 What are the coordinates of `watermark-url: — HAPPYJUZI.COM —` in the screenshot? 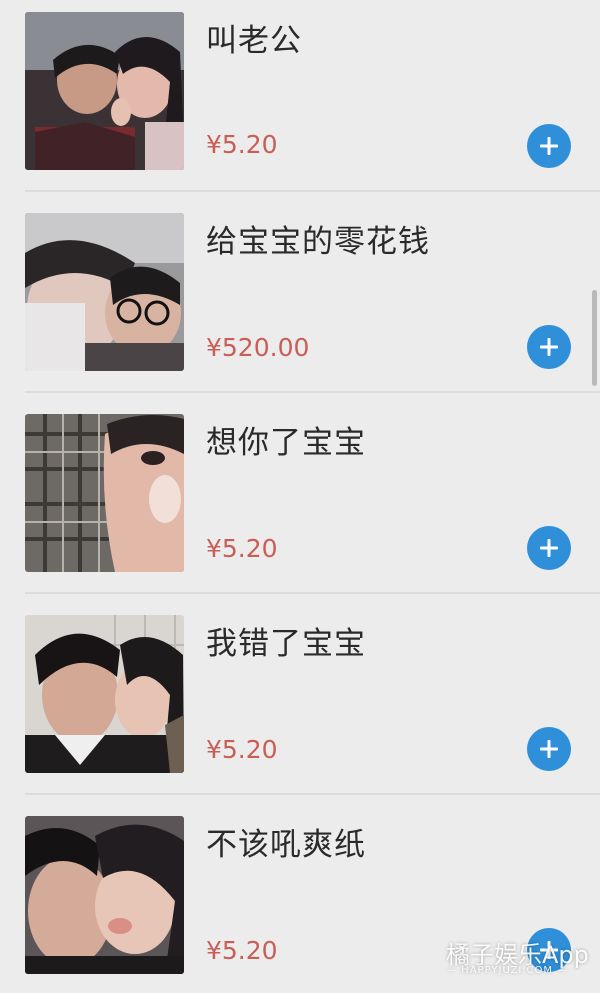 It's located at (507, 970).